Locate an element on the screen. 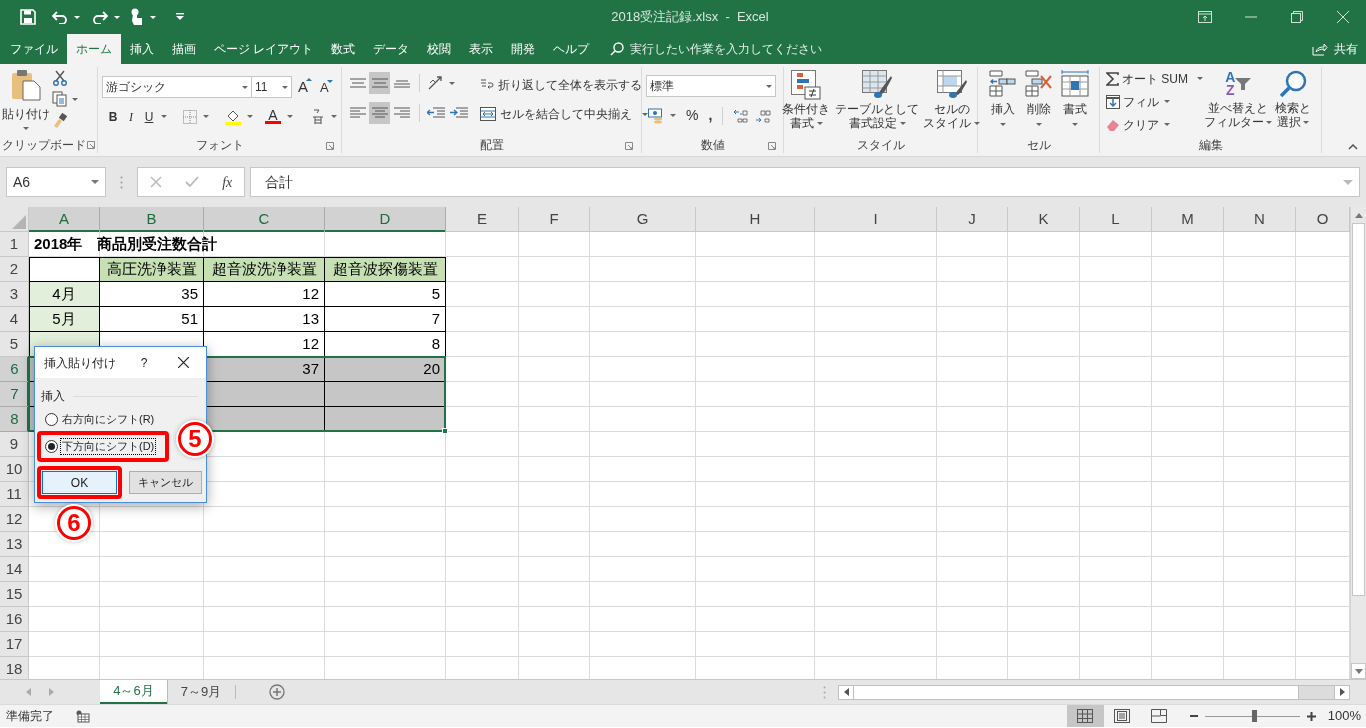 This screenshot has height=728, width=1366. scroll-left-icon is located at coordinates (846, 692).